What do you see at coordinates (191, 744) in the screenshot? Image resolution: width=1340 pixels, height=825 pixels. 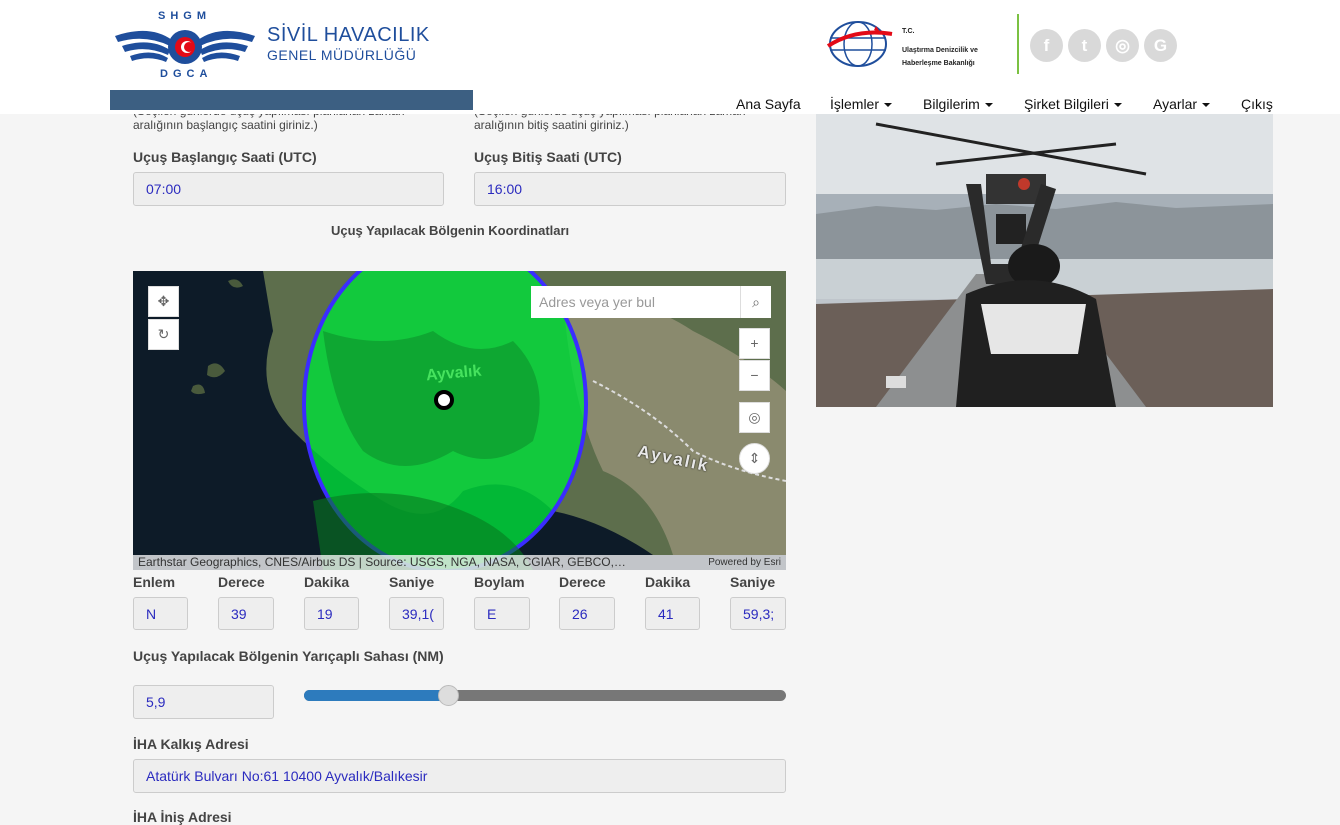 I see `takeoff-address-label: İHA Kalkış Adresi` at bounding box center [191, 744].